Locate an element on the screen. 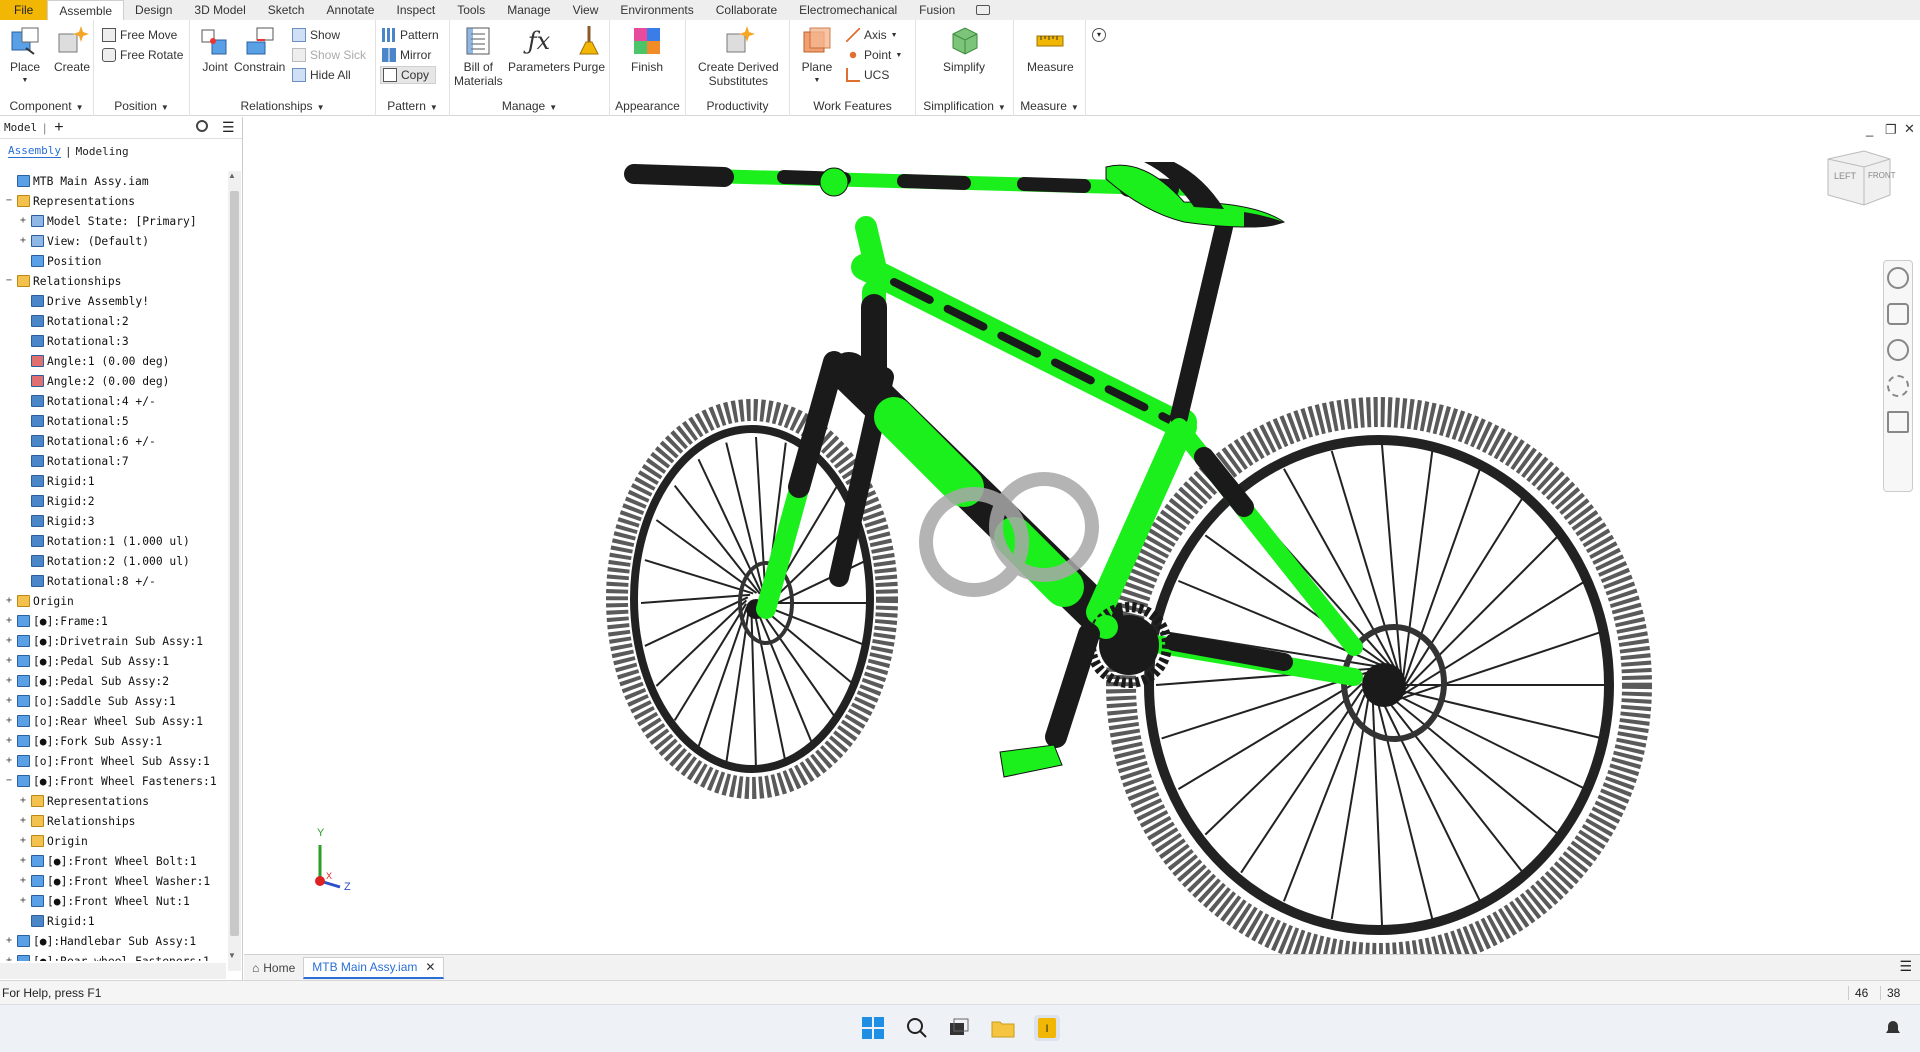 The height and width of the screenshot is (1052, 1920). simplify-button: Simplify is located at coordinates (964, 49).